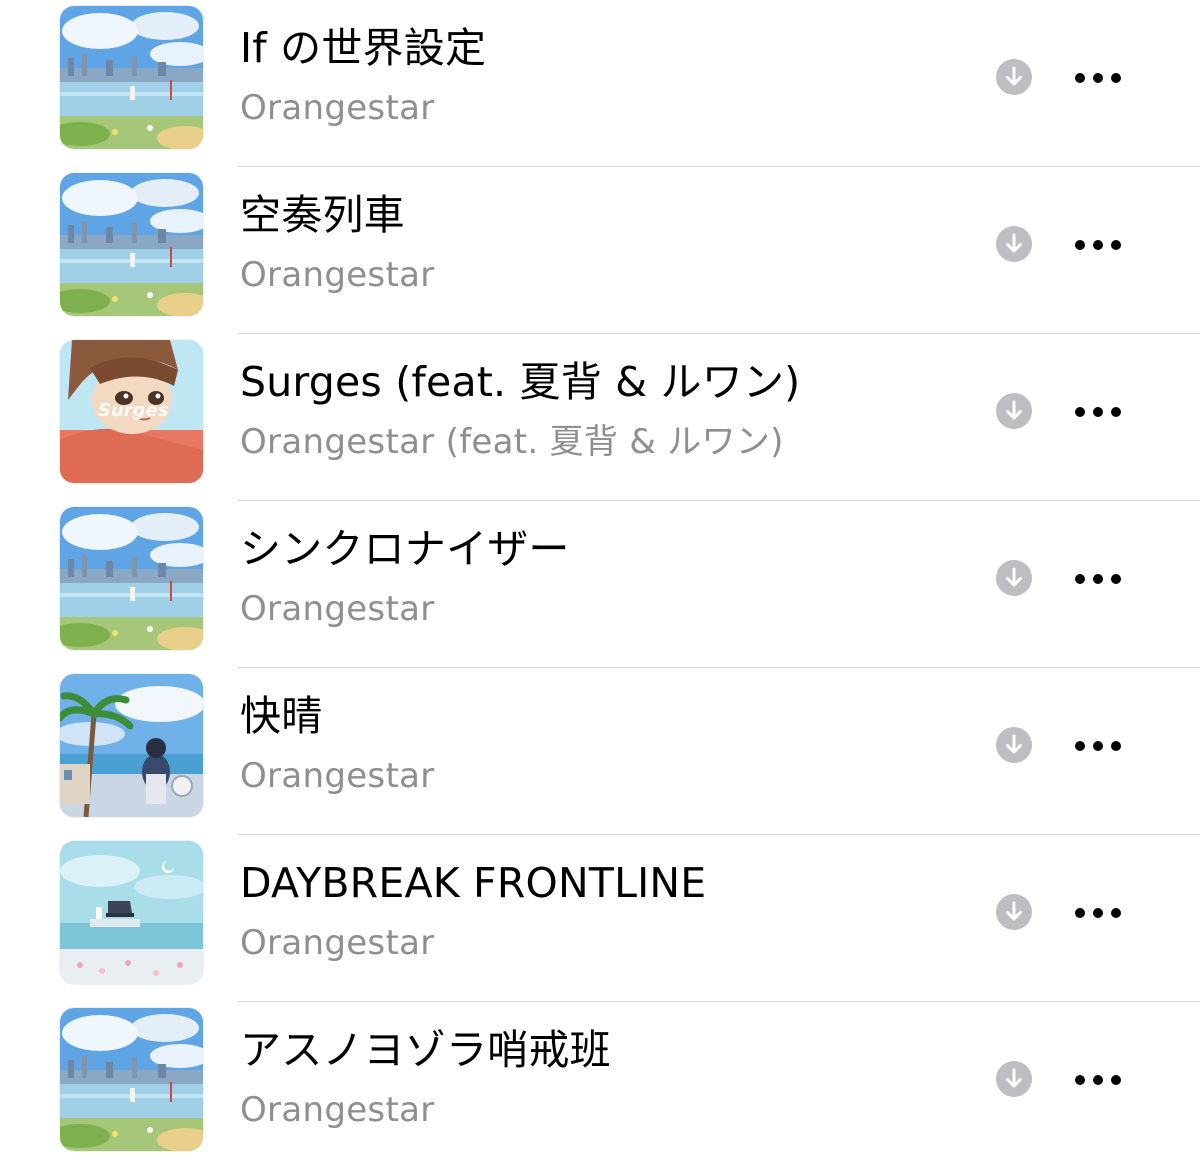  Describe the element at coordinates (512, 442) in the screenshot. I see `track-artist: Orangestar (feat. 夏背 & ルワン)` at that location.